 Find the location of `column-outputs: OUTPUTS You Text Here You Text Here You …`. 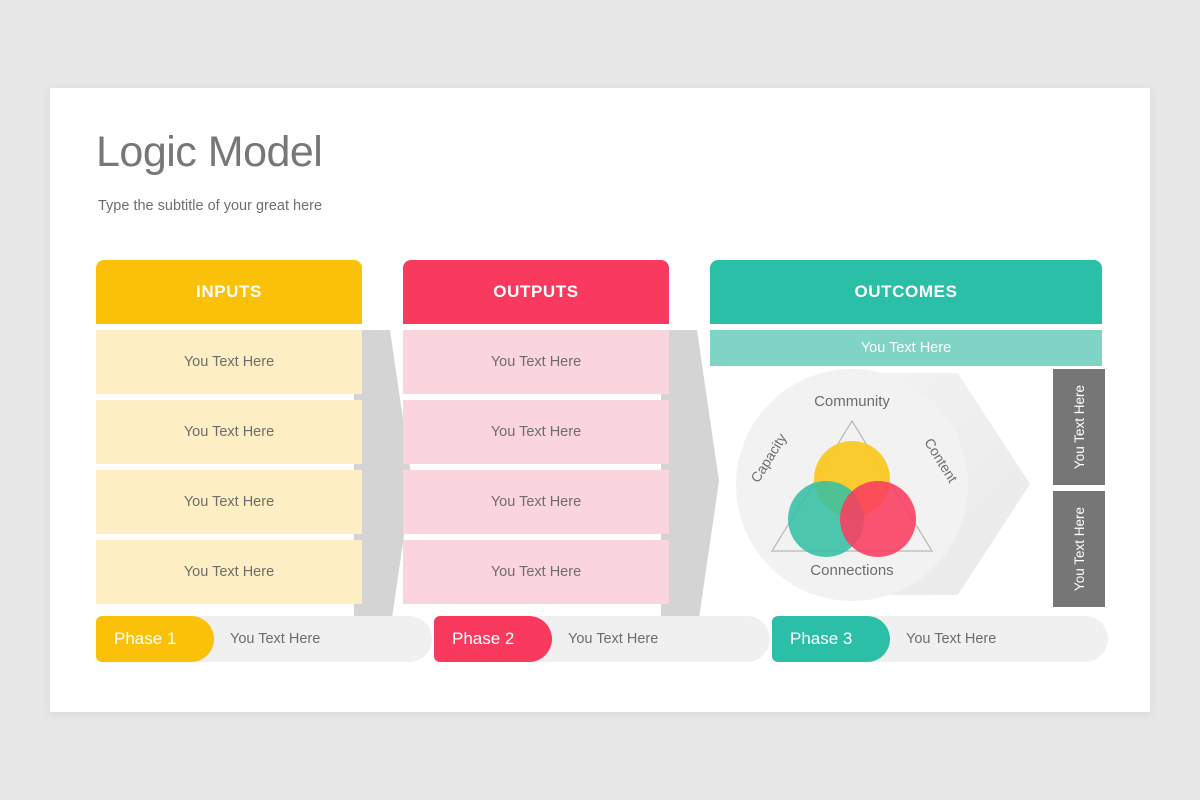

column-outputs: OUTPUTS You Text Here You Text Here You … is located at coordinates (536, 432).